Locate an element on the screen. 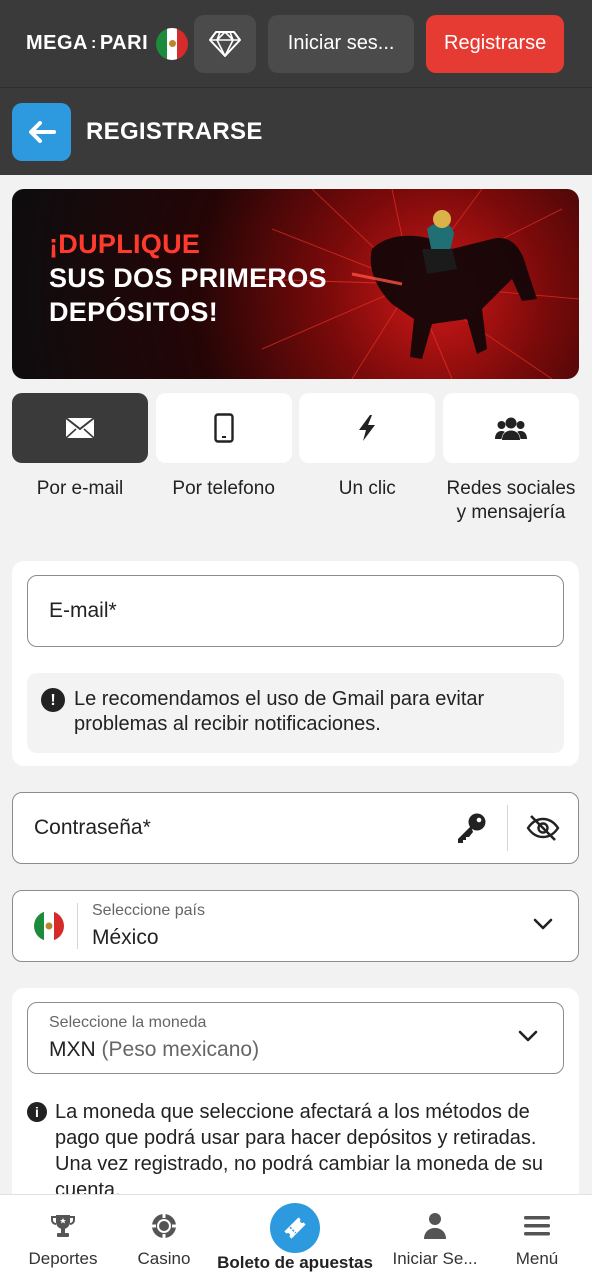  nav-casino: Casino is located at coordinates (164, 1237).